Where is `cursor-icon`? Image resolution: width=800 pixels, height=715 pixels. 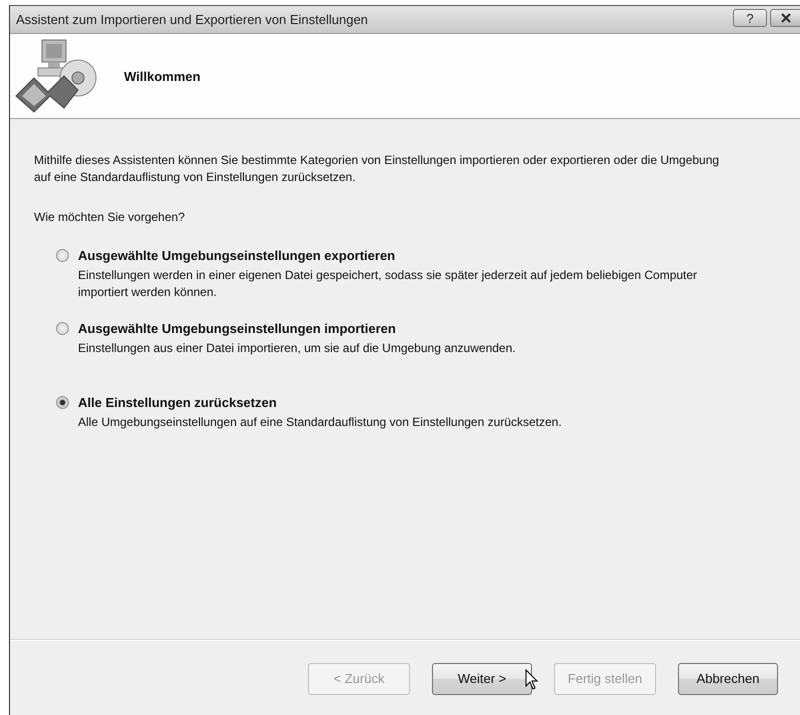
cursor-icon is located at coordinates (532, 680).